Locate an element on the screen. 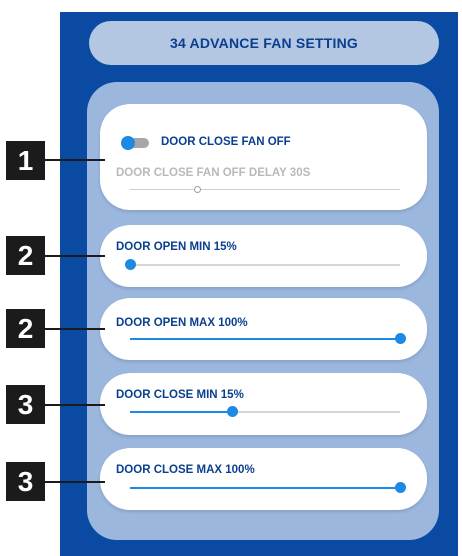 Image resolution: width=462 pixels, height=556 pixels. door-close-min-slider is located at coordinates (265, 412).